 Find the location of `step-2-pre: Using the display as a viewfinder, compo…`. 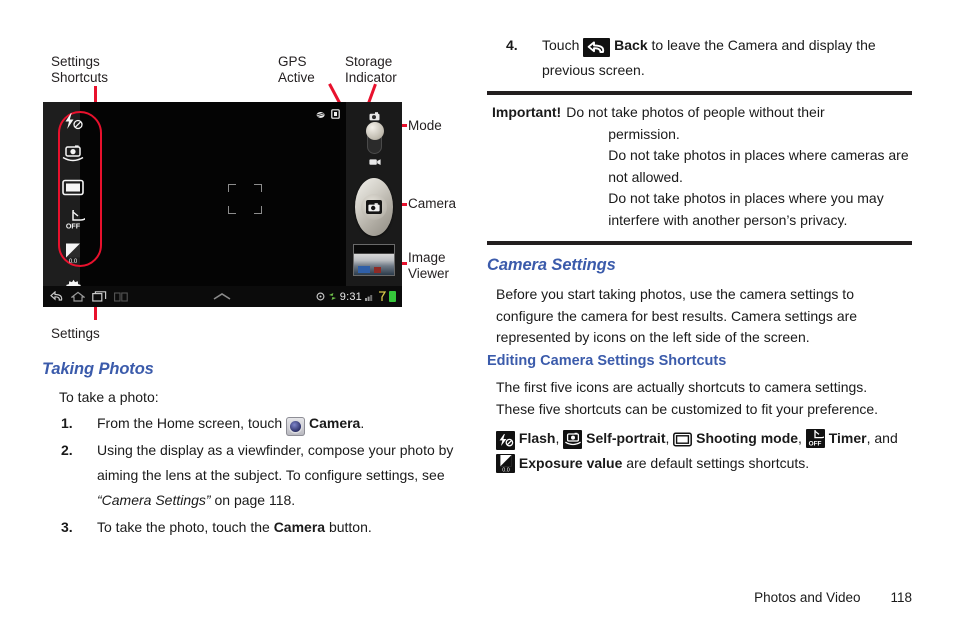

step-2-pre: Using the display as a viewfinder, compo… is located at coordinates (275, 462).